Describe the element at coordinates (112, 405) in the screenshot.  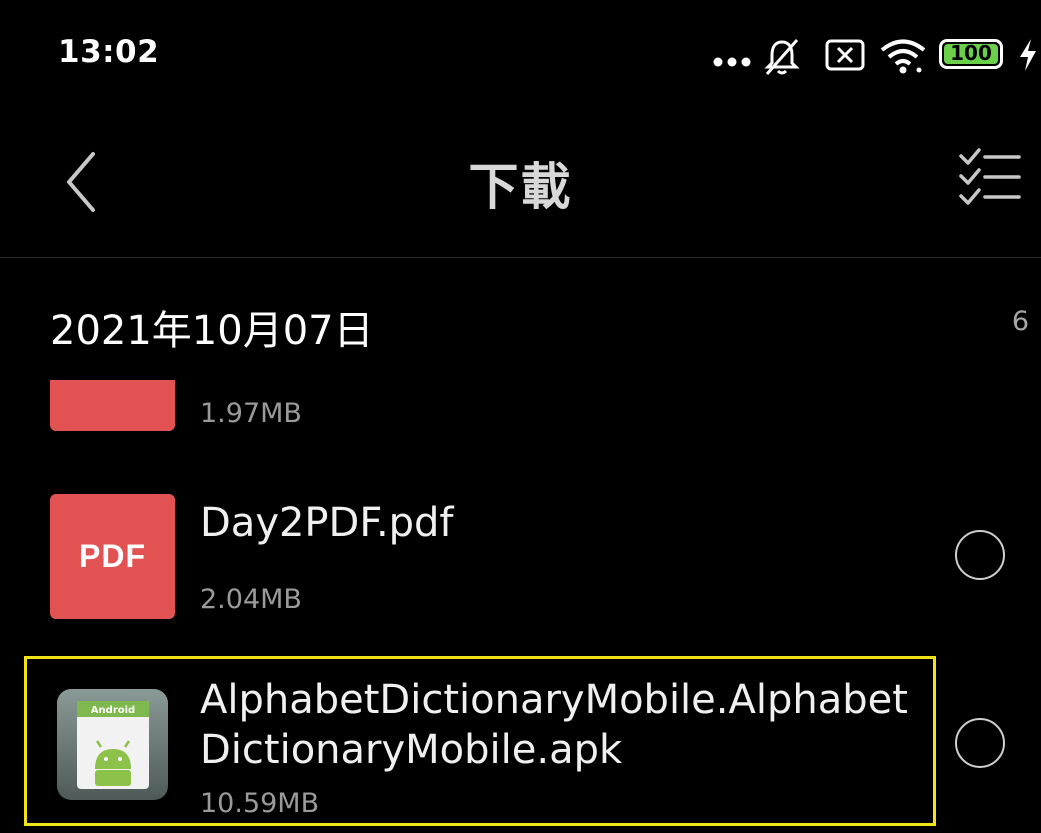
I see `pdf-file-icon` at that location.